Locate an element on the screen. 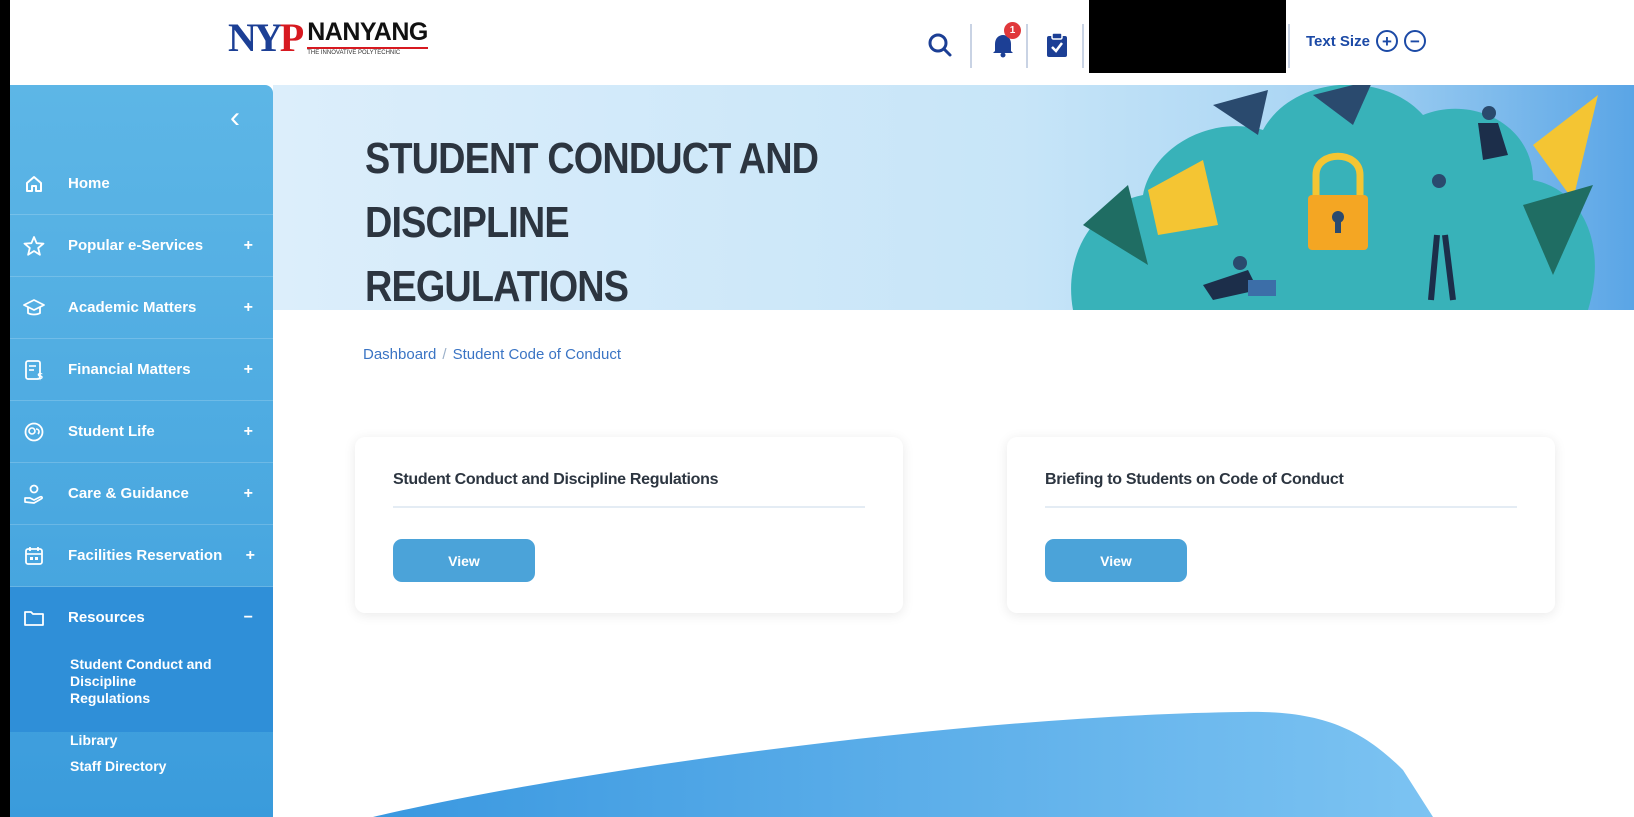 The height and width of the screenshot is (817, 1634). card-title: Briefing to Students on Code of Conduct is located at coordinates (1194, 479).